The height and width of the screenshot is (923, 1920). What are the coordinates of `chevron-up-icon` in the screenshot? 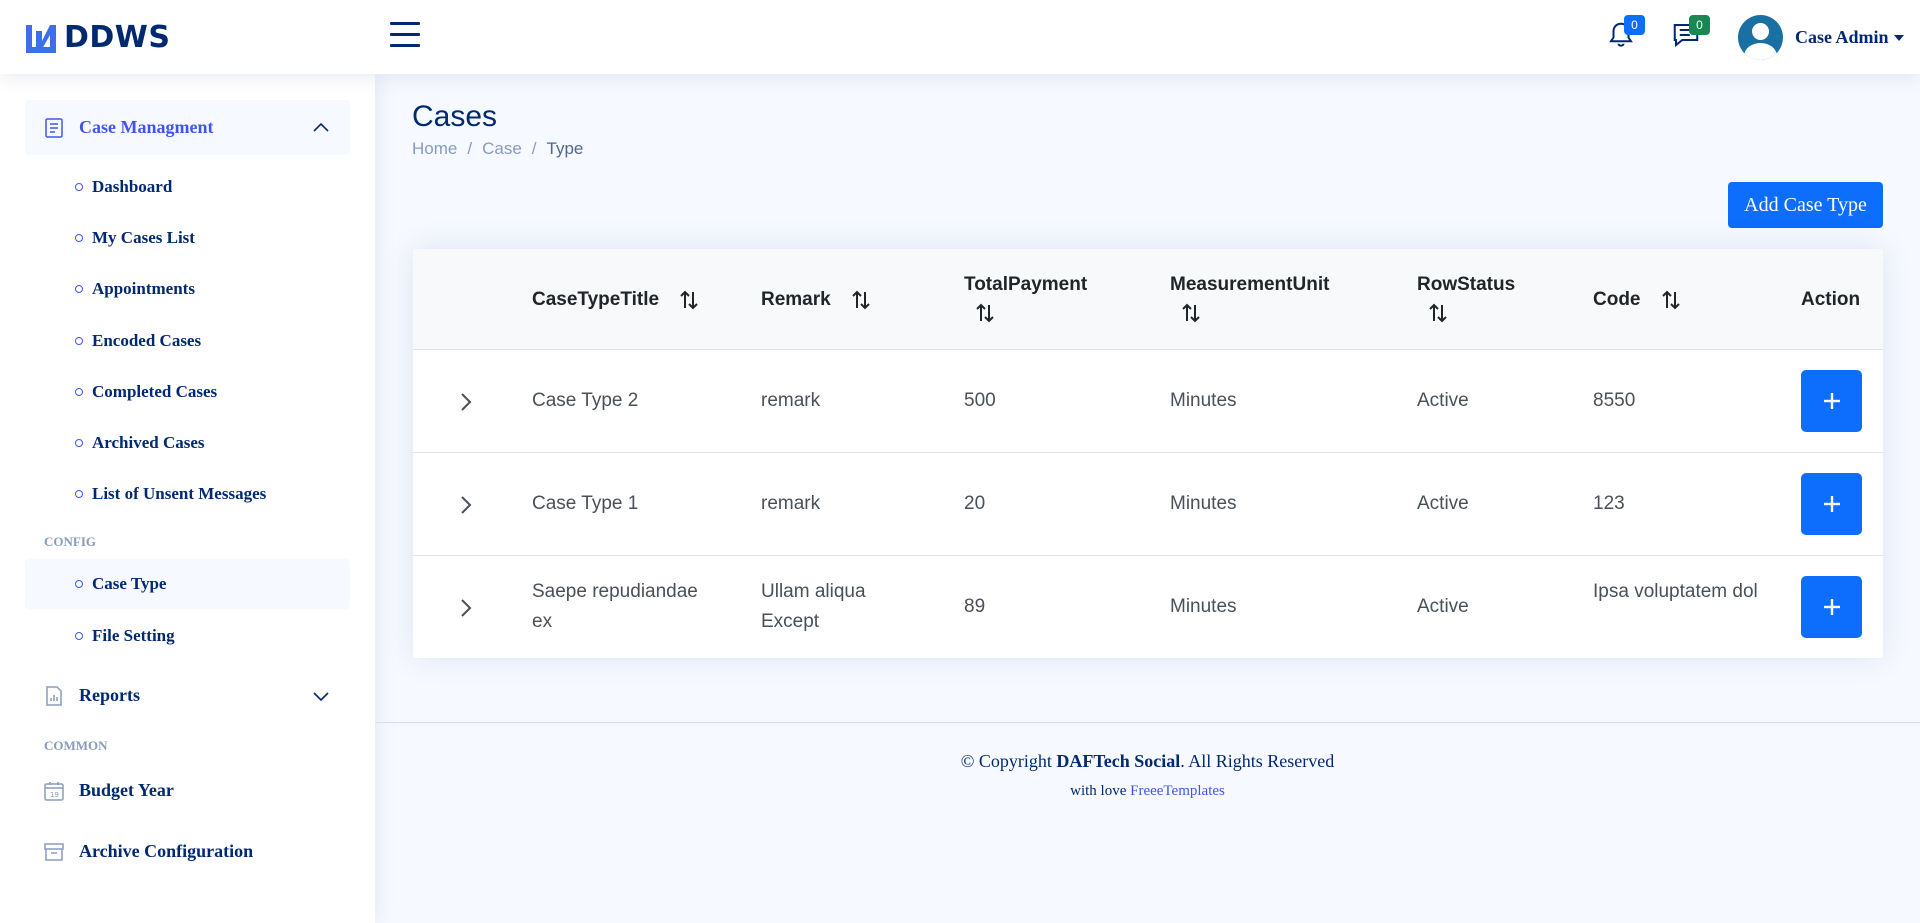 It's located at (321, 127).